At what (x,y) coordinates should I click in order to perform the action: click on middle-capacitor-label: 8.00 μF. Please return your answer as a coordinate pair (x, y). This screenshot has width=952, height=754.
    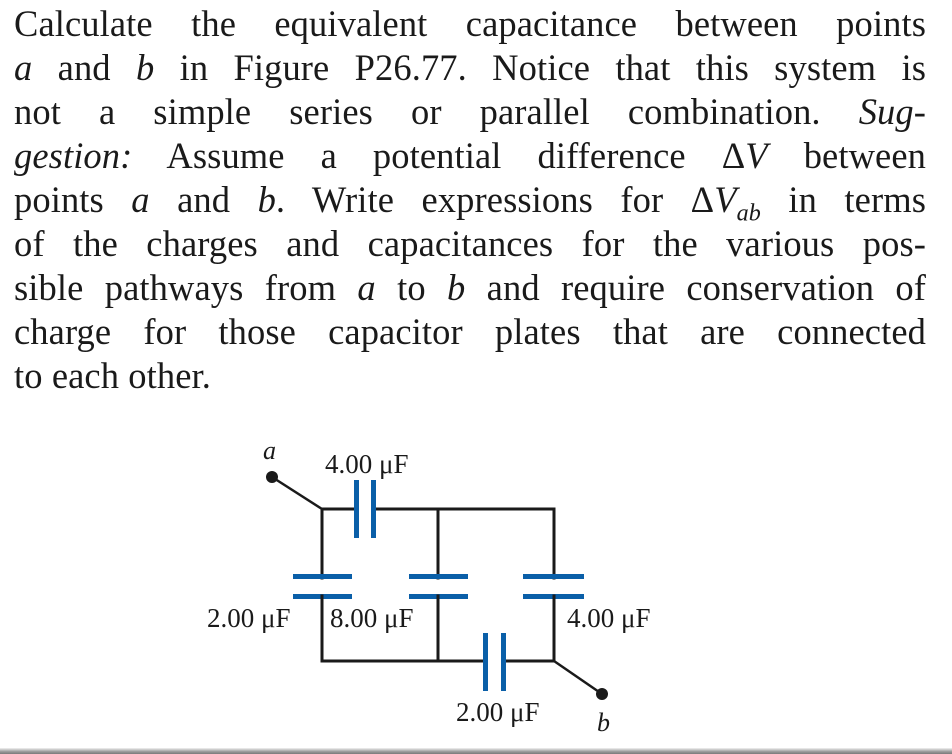
    Looking at the image, I should click on (372, 618).